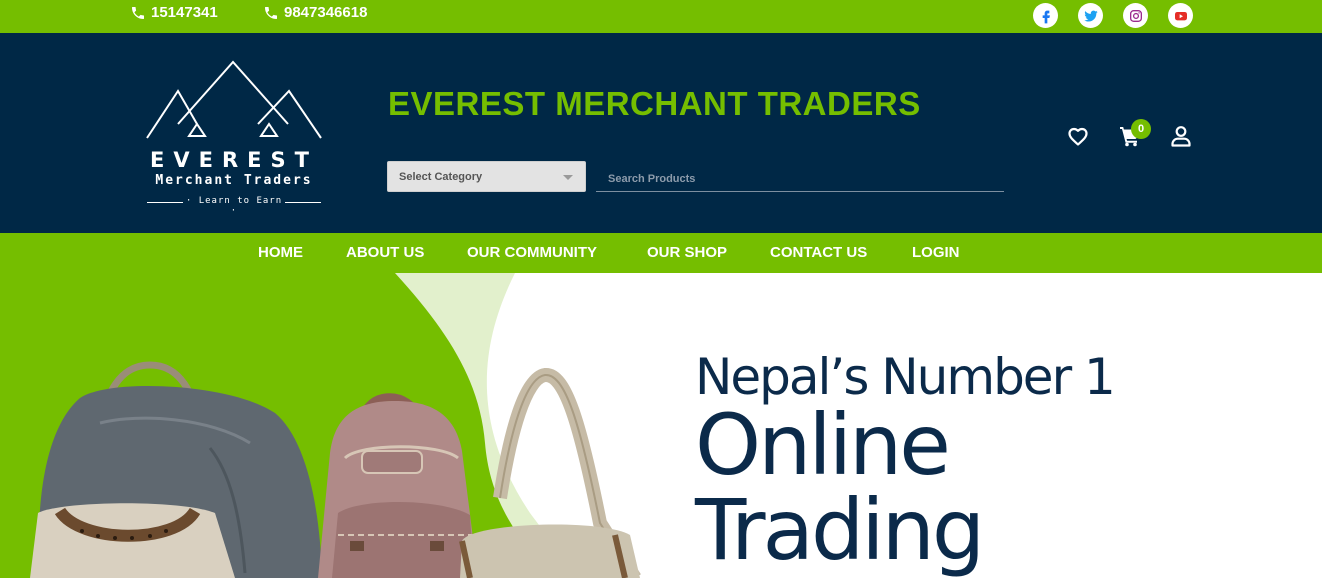 This screenshot has width=1322, height=578. I want to click on social-links, so click(1113, 15).